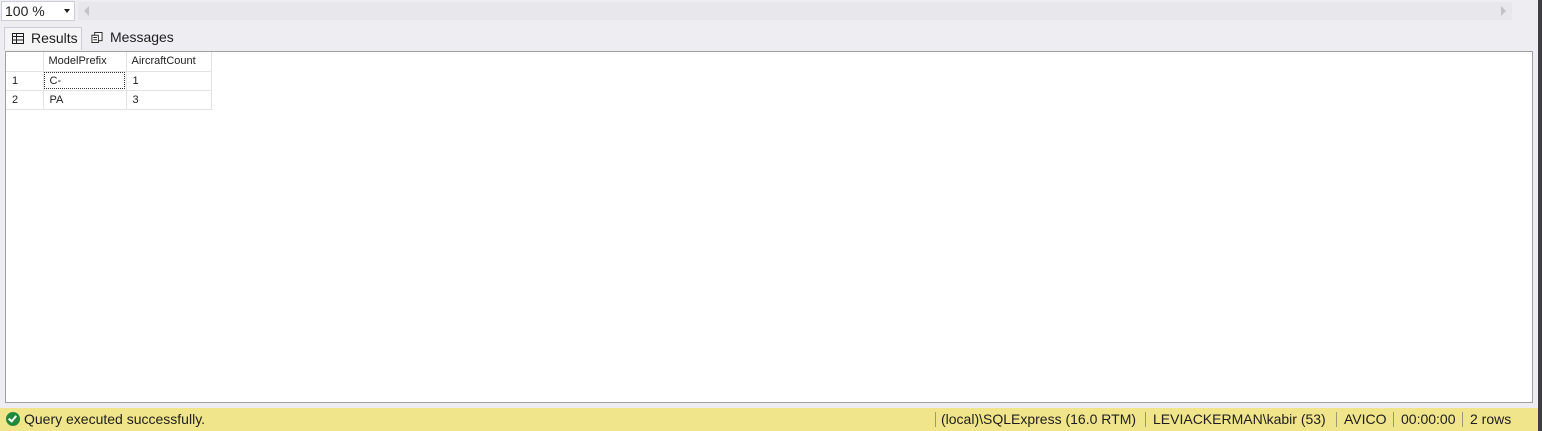 This screenshot has width=1542, height=431. Describe the element at coordinates (1239, 419) in the screenshot. I see `user-info: LEVIACKERMAN\kabir (53)` at that location.